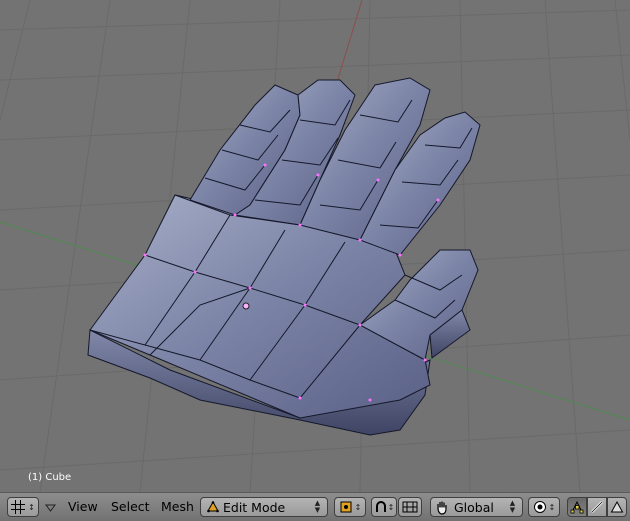 The height and width of the screenshot is (521, 630). I want to click on pivot-point-selector: ↕, so click(350, 507).